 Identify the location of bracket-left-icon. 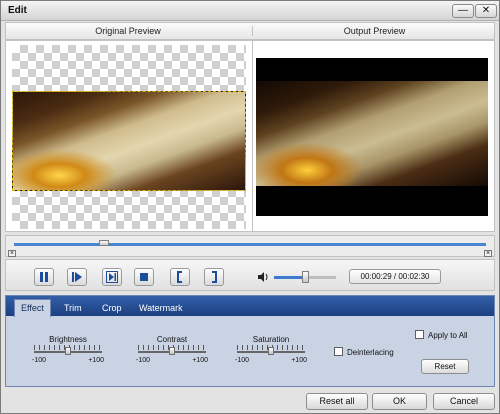
(179, 277).